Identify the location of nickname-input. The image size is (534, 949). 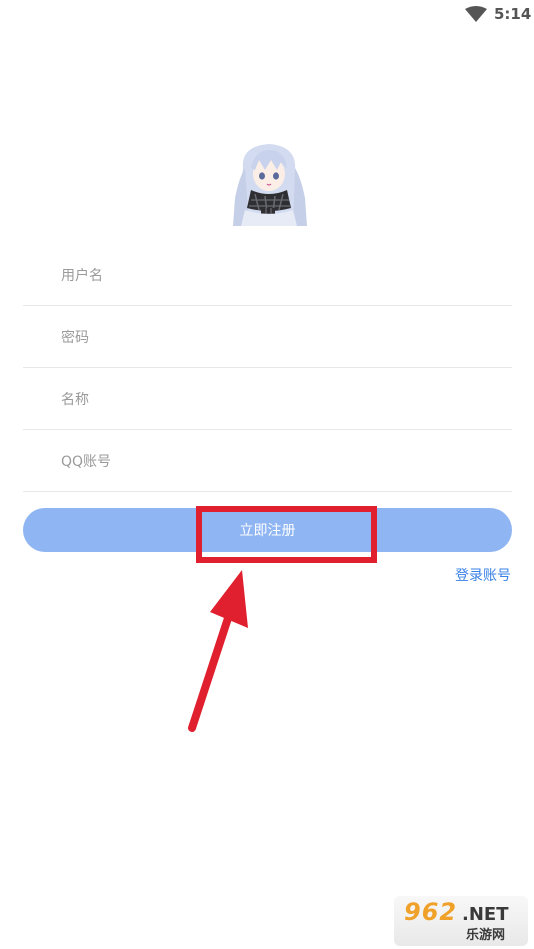
(271, 400).